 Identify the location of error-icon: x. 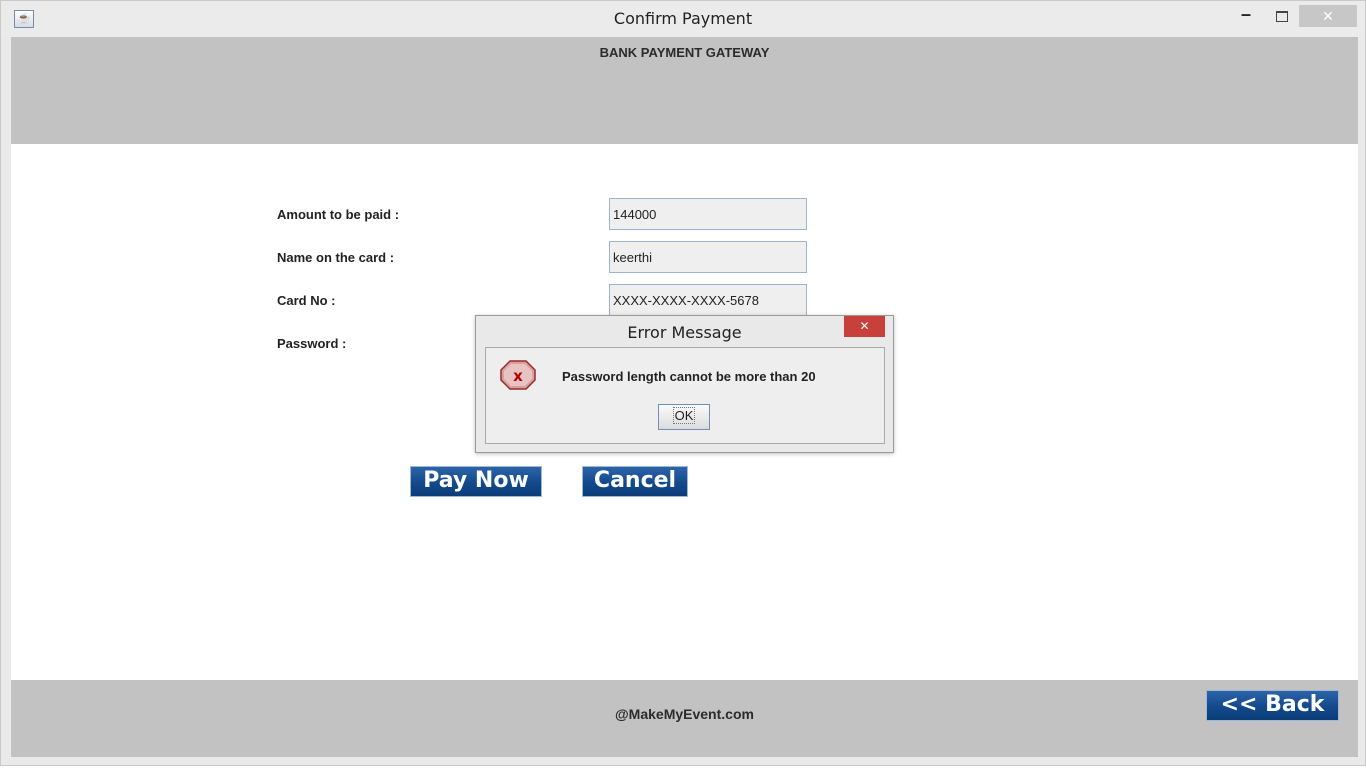
(518, 375).